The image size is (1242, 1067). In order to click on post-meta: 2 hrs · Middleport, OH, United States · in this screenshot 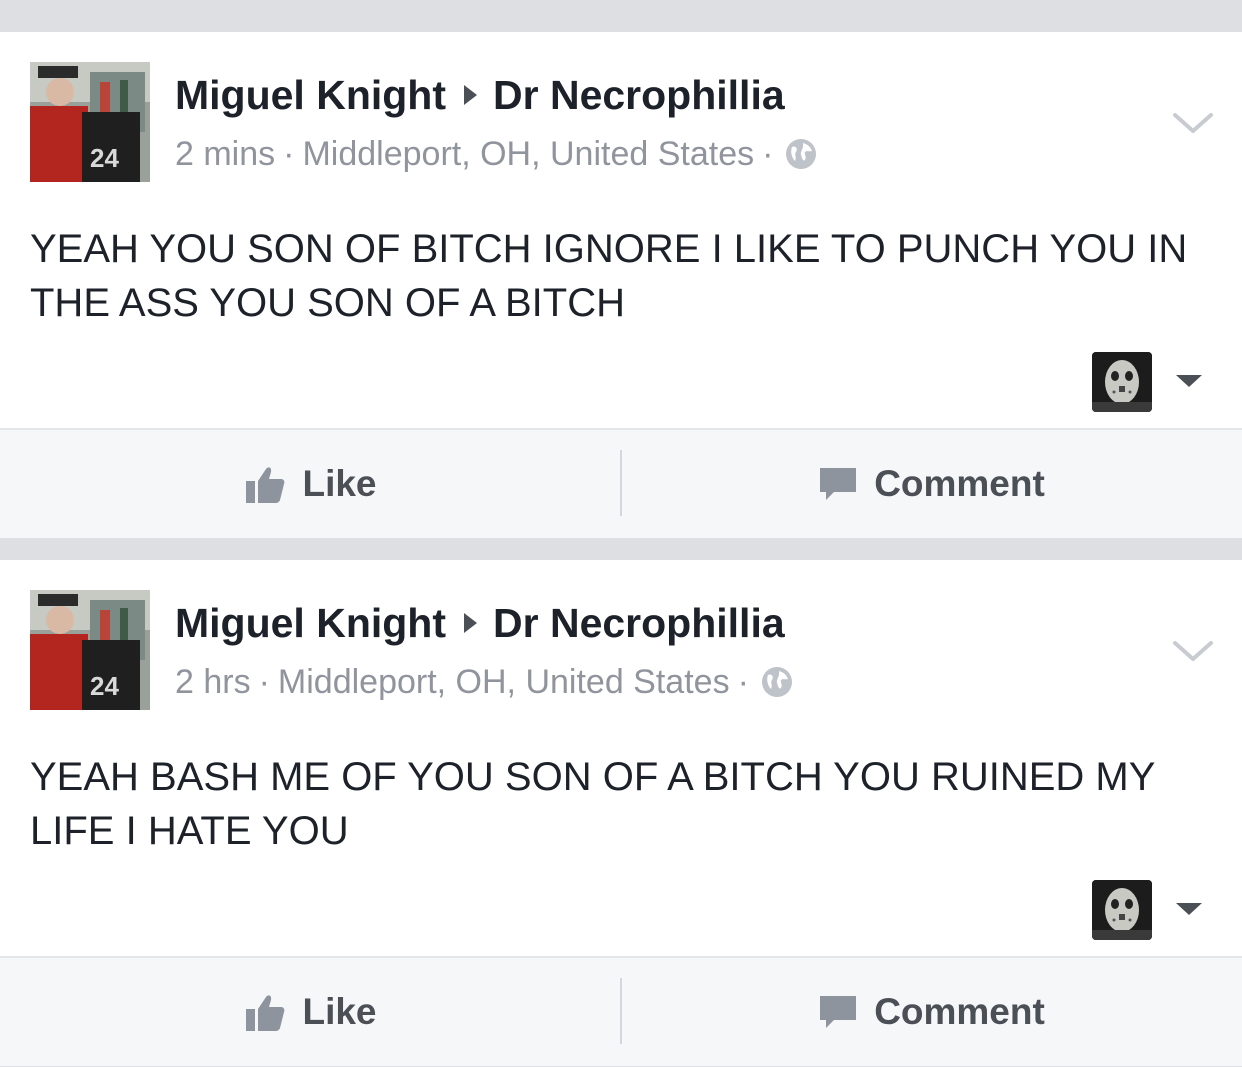, I will do `click(484, 682)`.